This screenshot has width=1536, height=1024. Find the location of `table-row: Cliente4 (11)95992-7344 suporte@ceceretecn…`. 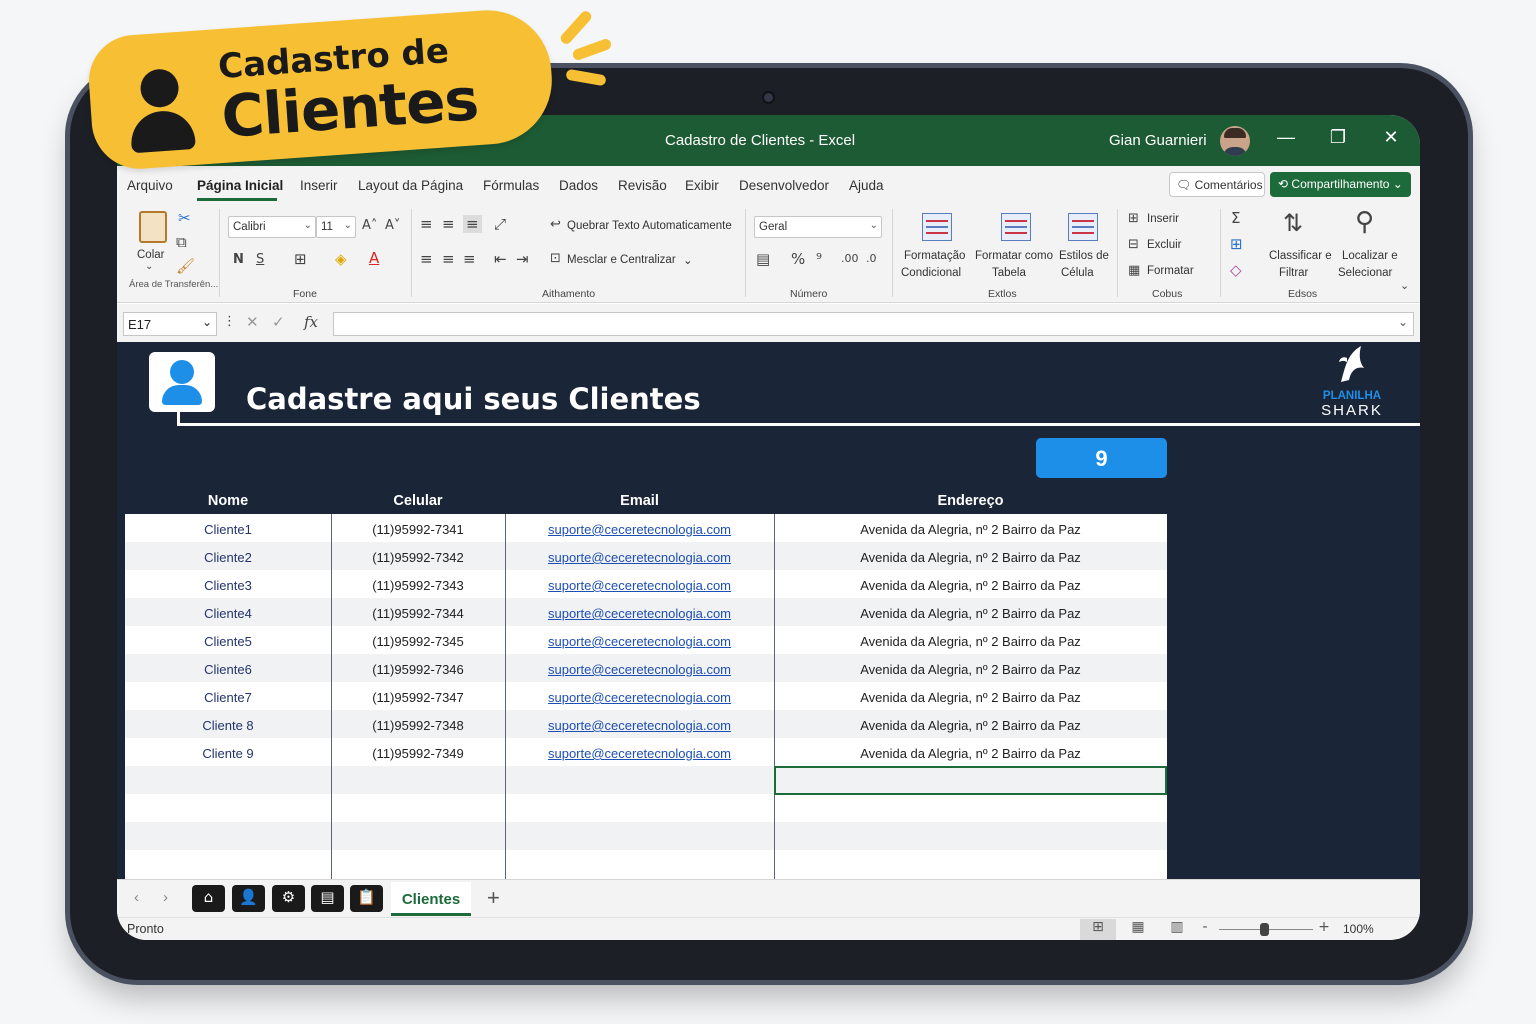

table-row: Cliente4 (11)95992-7344 suporte@ceceretecn… is located at coordinates (646, 612).